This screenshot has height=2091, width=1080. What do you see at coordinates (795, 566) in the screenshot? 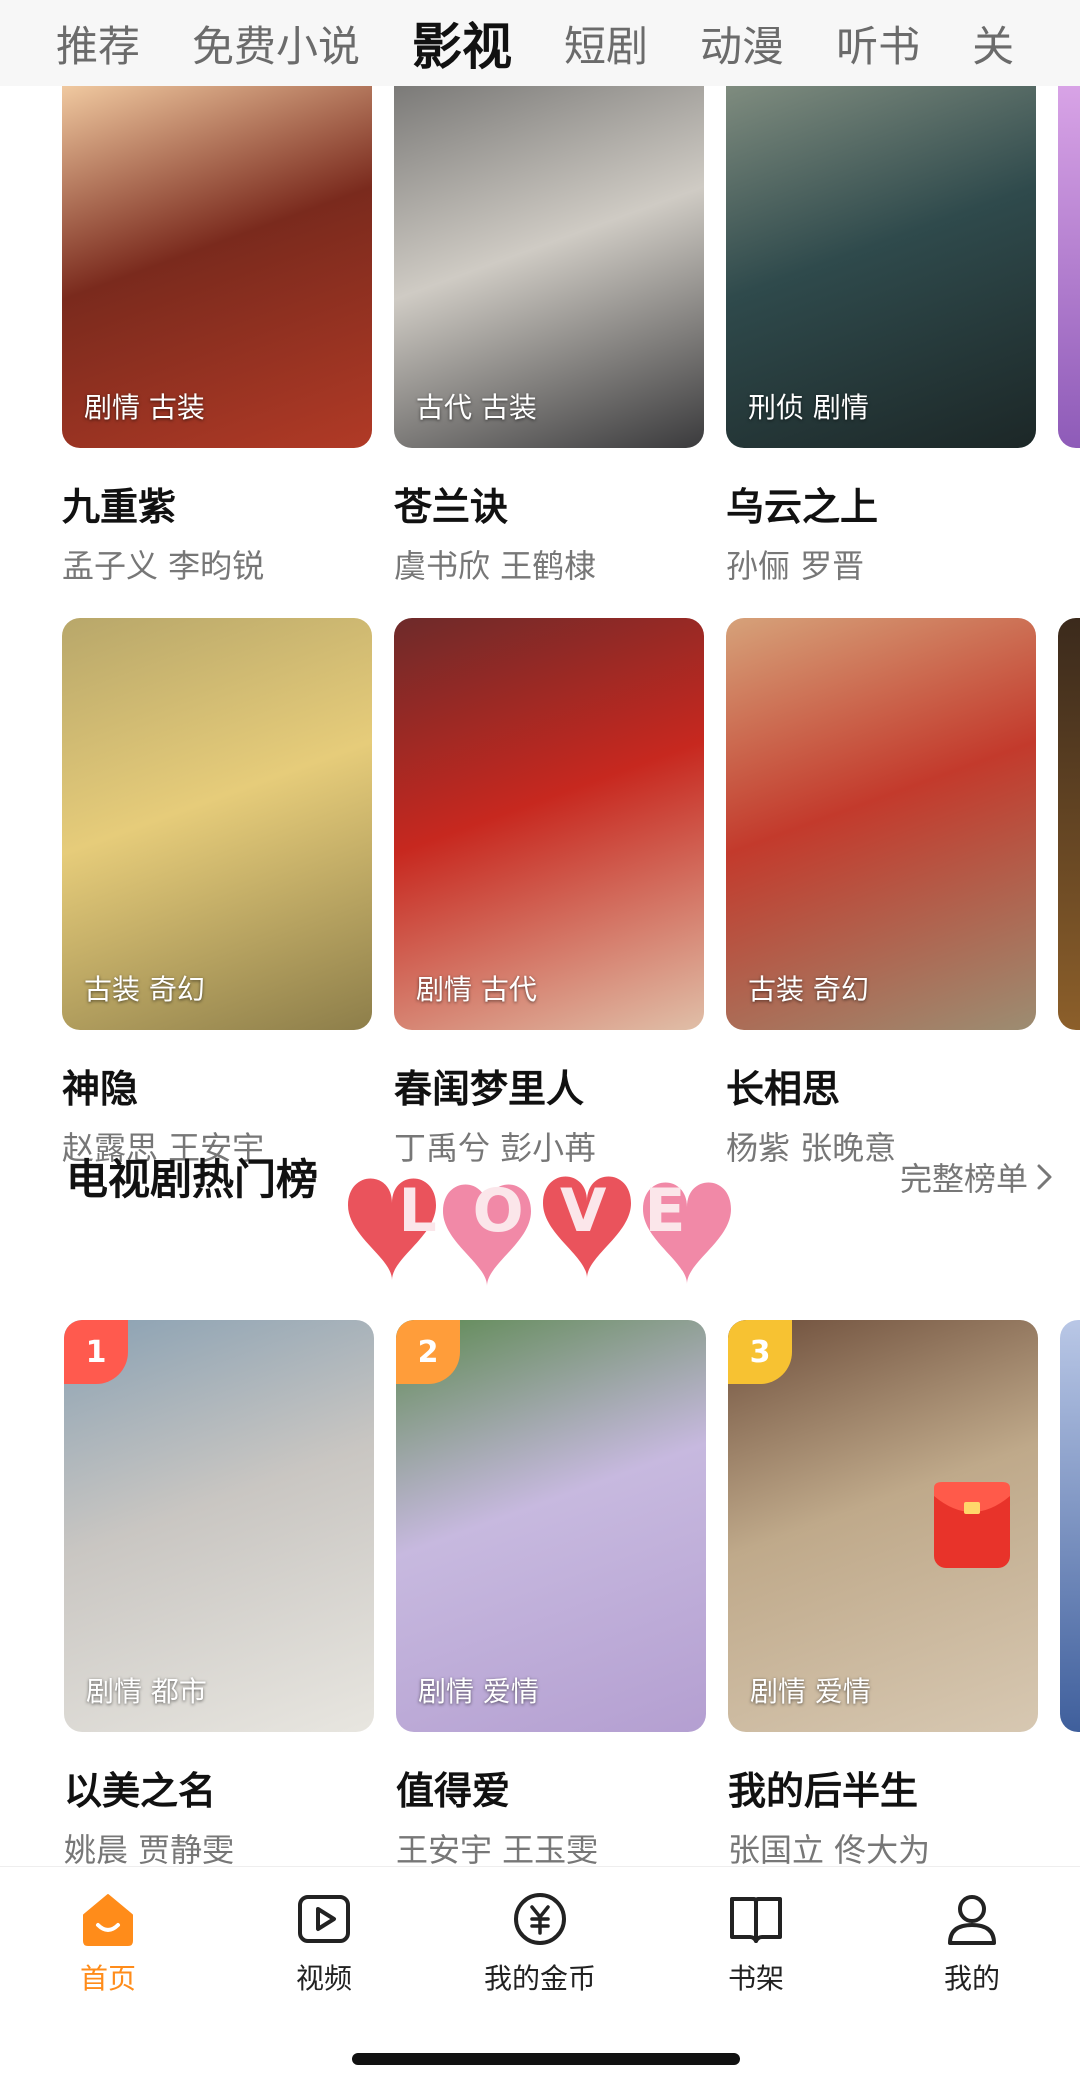
I see `drama-cast: 孙俪 罗晋` at bounding box center [795, 566].